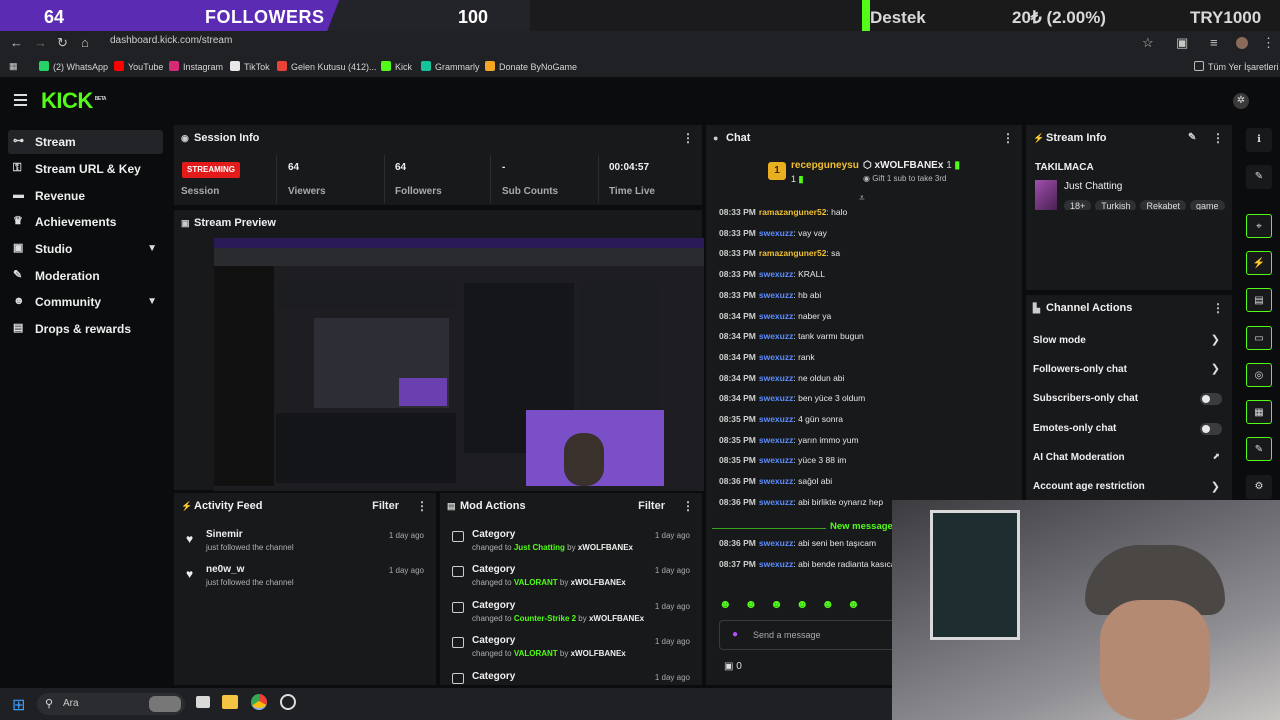  I want to click on activity-user: ne0w_w, so click(225, 569).